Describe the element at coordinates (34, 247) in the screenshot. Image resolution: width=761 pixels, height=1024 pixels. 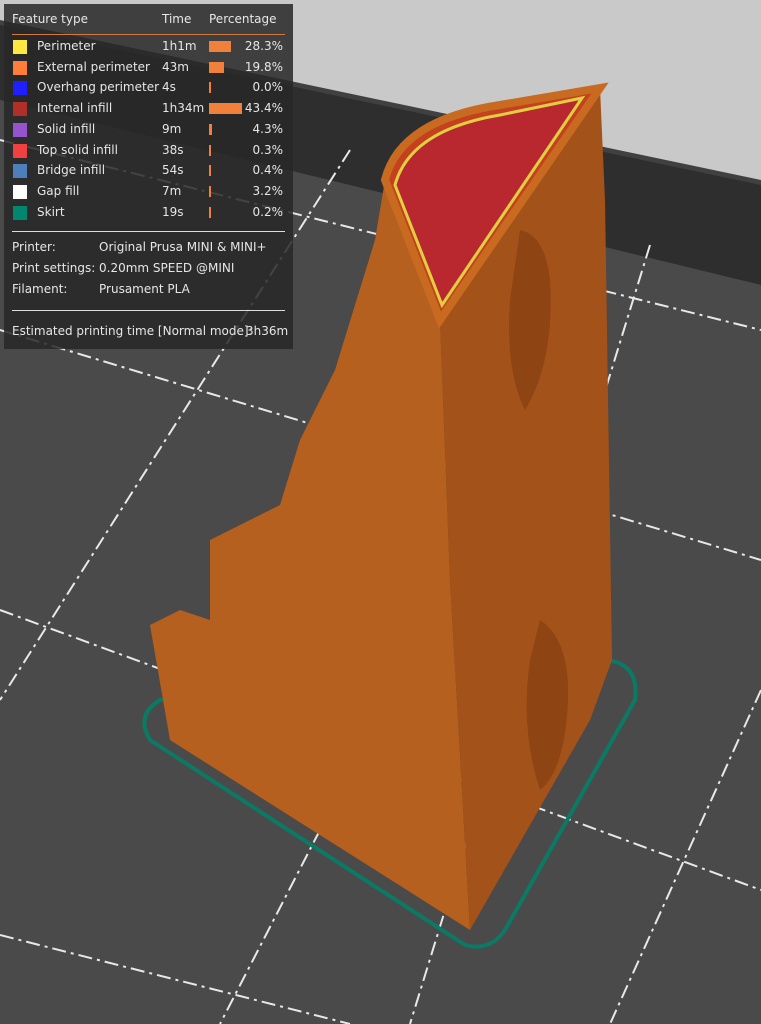
I see `printer-label: Printer:` at that location.